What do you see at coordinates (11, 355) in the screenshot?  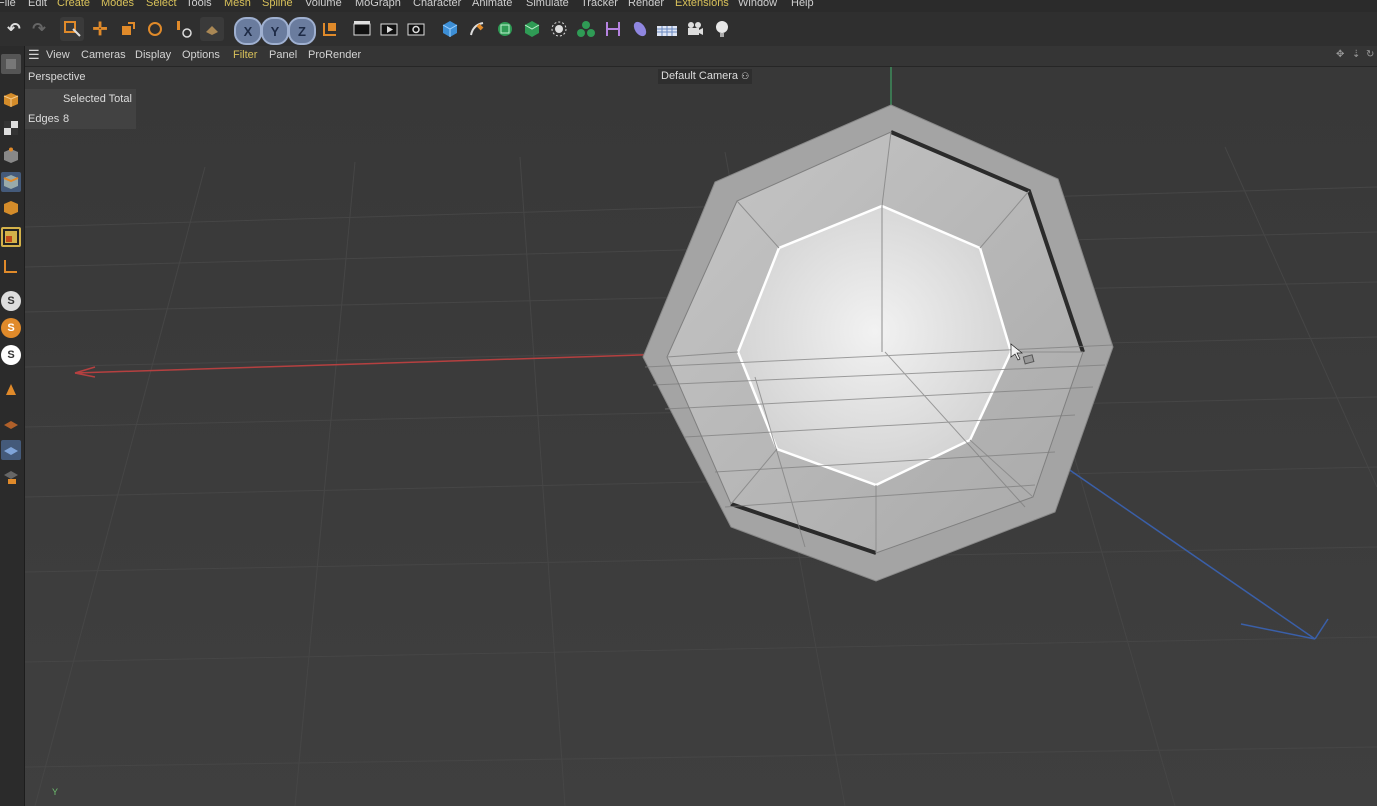 I see `solo-button: S` at bounding box center [11, 355].